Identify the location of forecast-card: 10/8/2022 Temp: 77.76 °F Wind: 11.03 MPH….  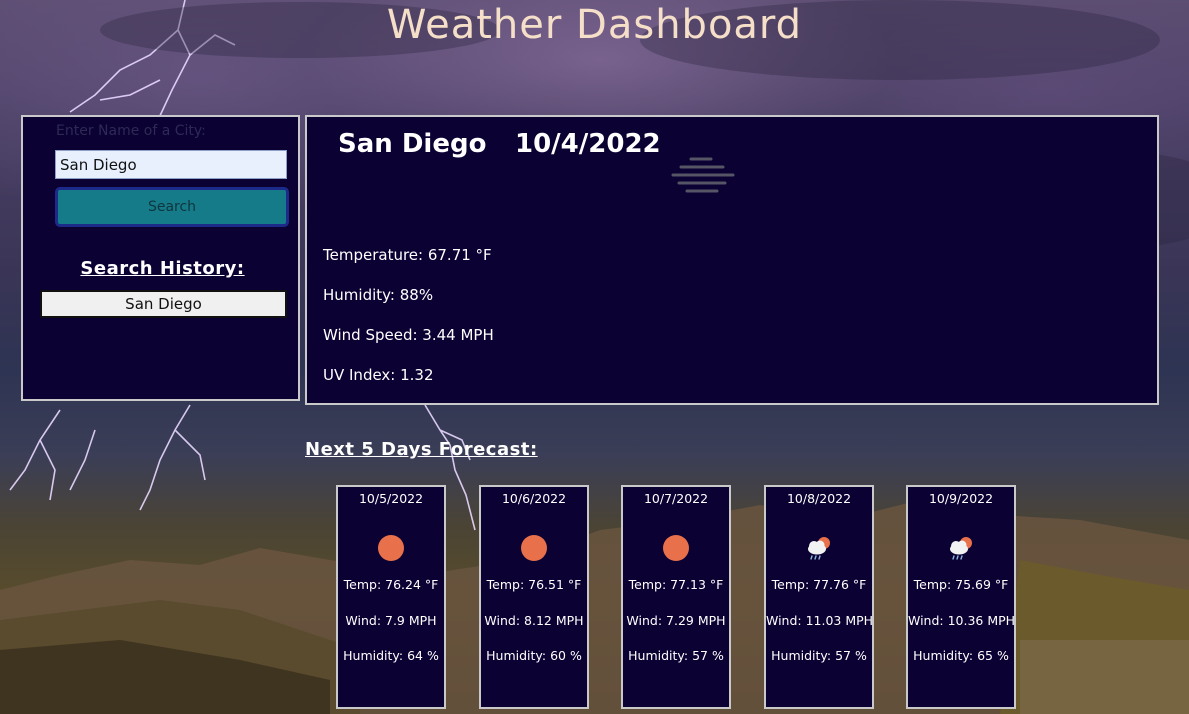
(819, 597).